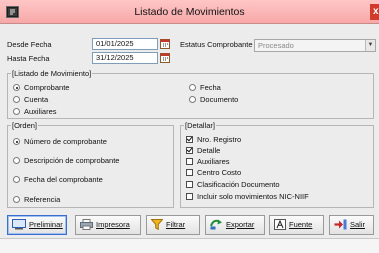  Describe the element at coordinates (25, 125) in the screenshot. I see `orden-group-title: [Orden]` at that location.